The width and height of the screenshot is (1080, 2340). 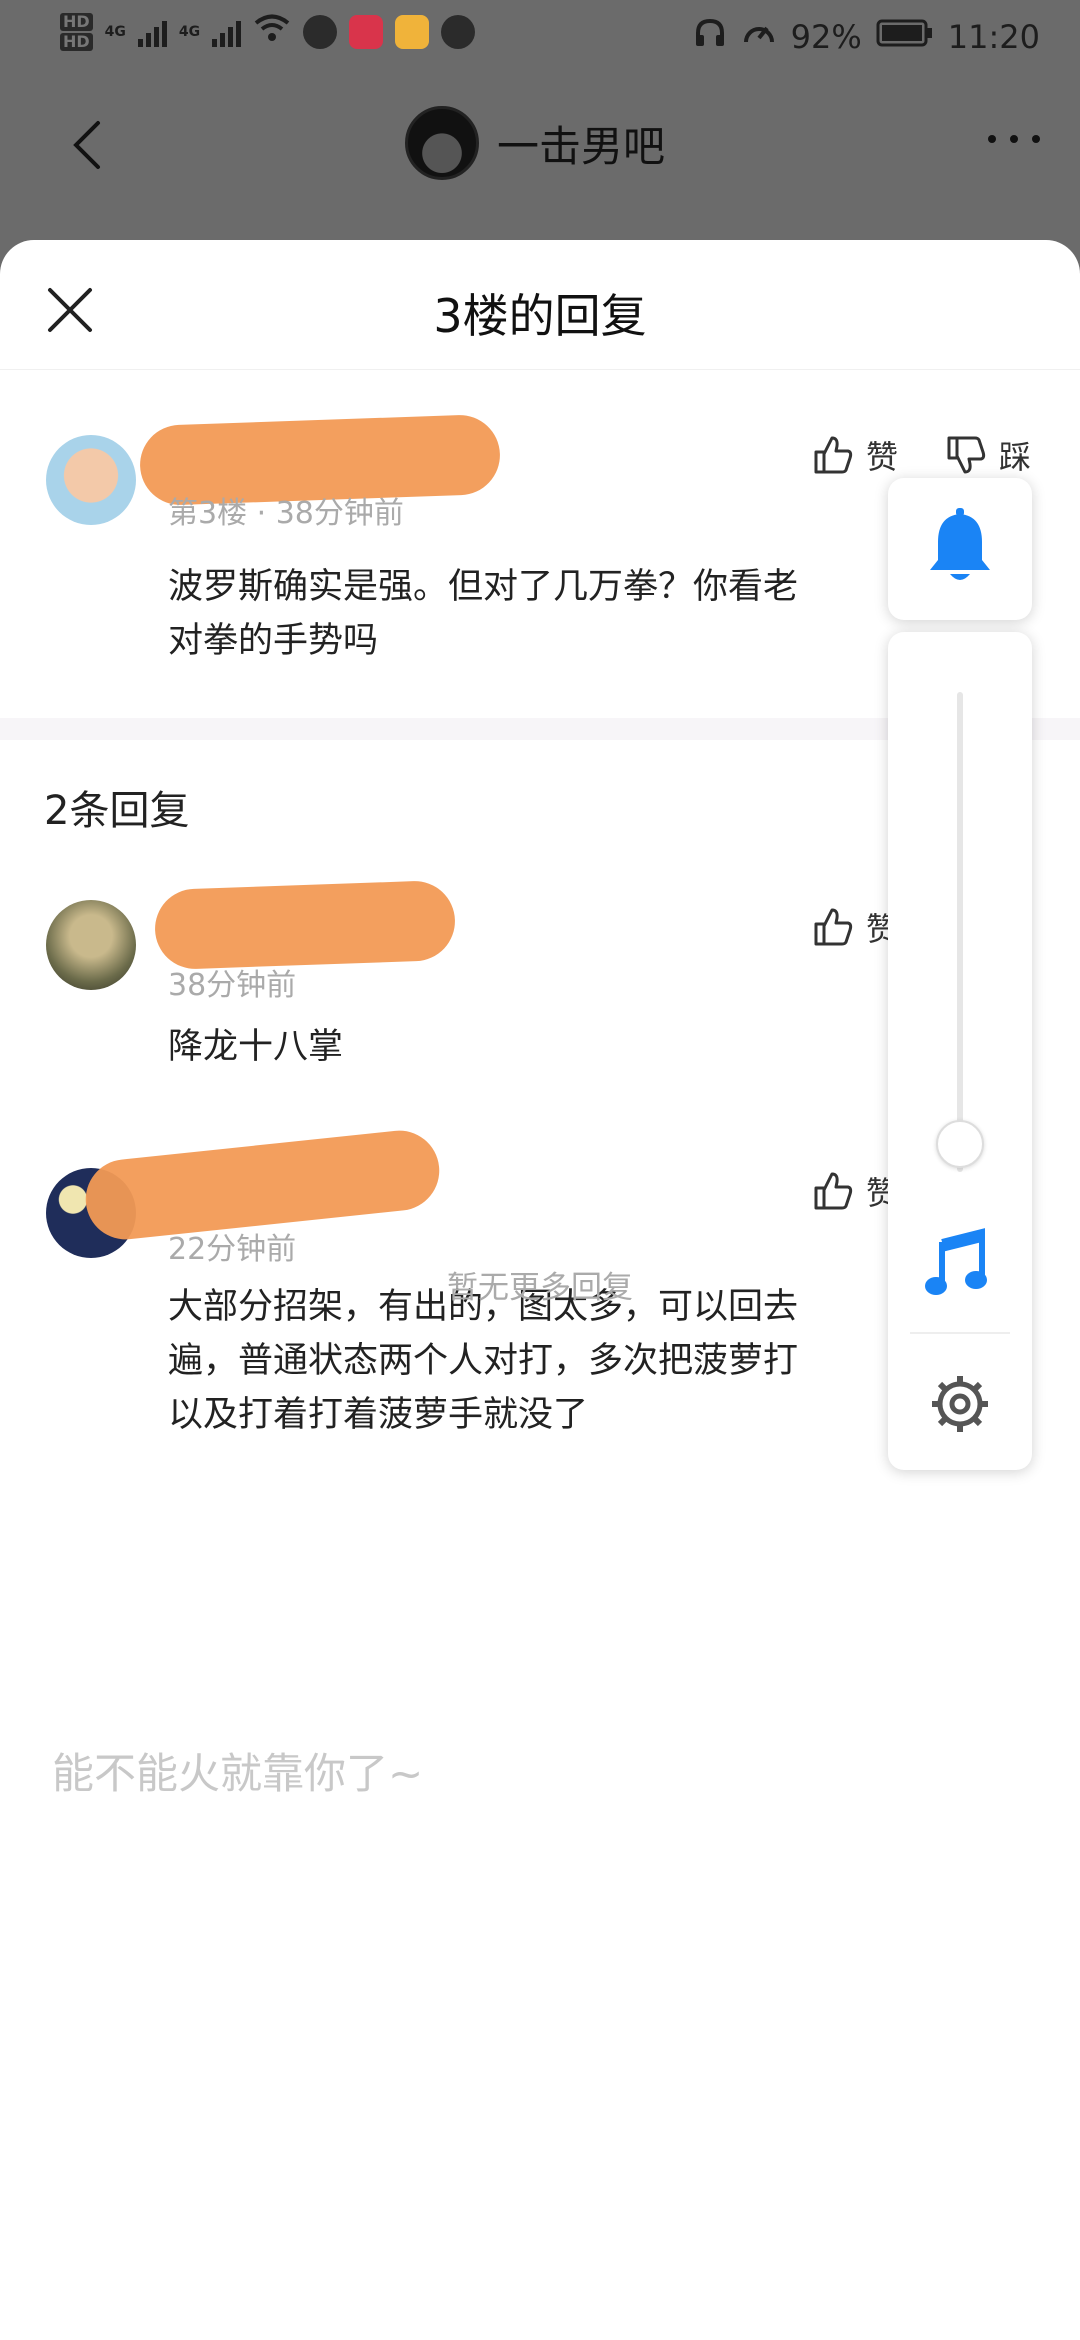 What do you see at coordinates (320, 32) in the screenshot?
I see `globe-icon` at bounding box center [320, 32].